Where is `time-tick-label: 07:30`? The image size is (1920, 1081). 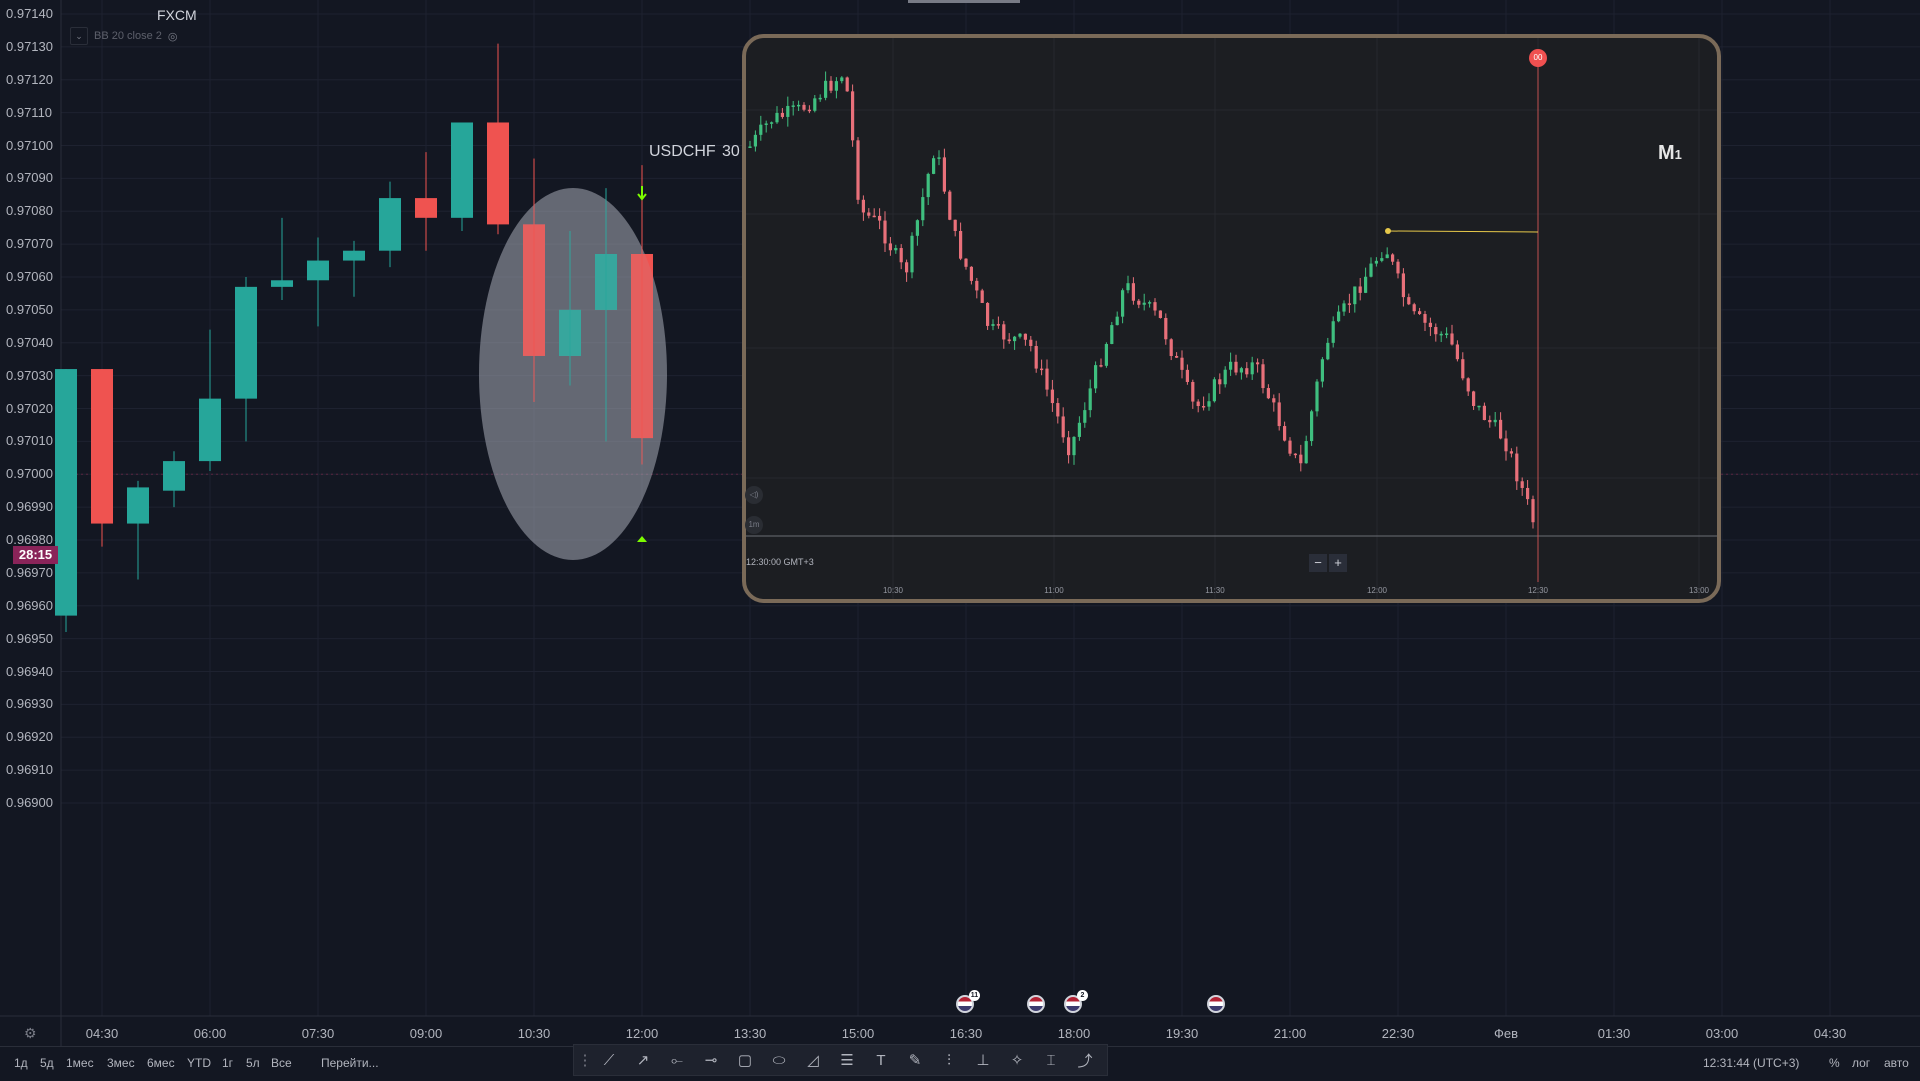
time-tick-label: 07:30 is located at coordinates (318, 1033).